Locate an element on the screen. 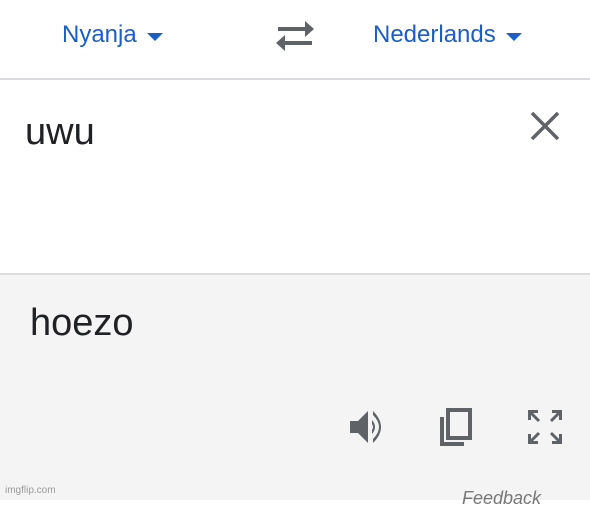 This screenshot has height=509, width=590. source-language-button: Nyanja is located at coordinates (112, 35).